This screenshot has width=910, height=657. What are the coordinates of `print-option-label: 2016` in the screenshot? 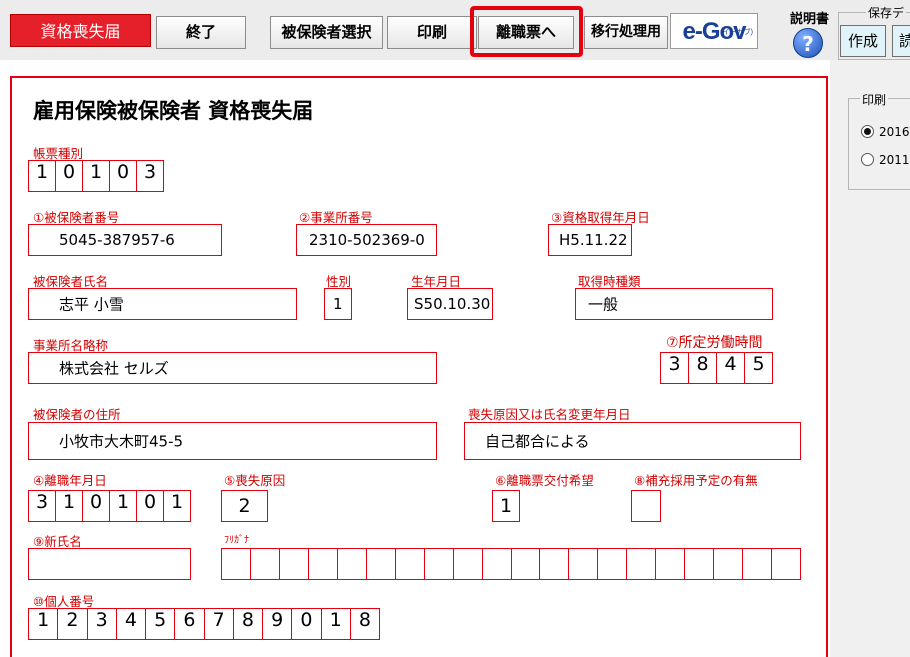 It's located at (894, 132).